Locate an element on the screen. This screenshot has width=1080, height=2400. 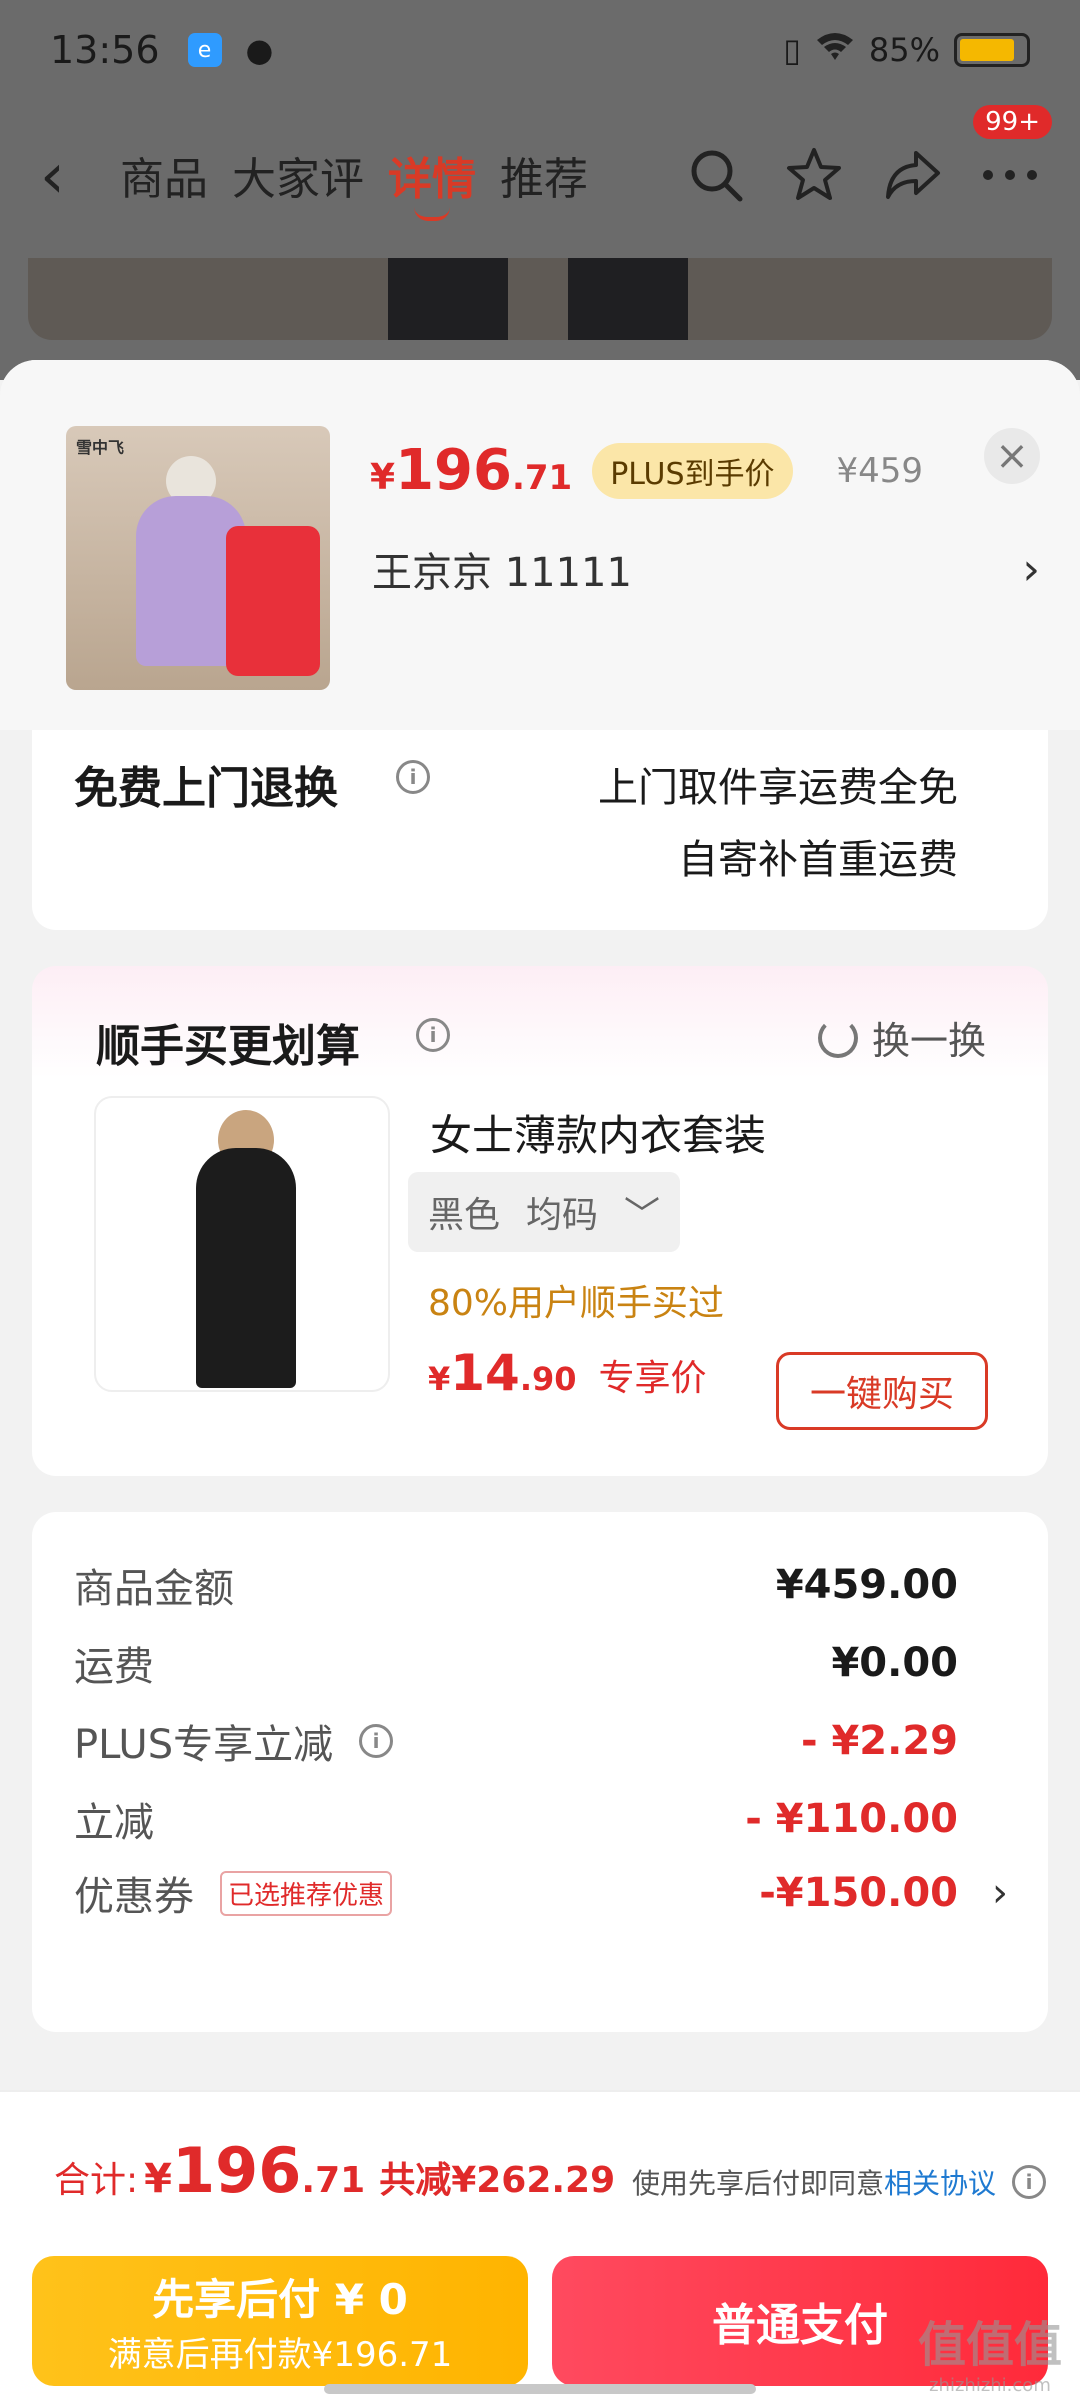
summary-row-subtotal: 商品金额 ¥459.00 is located at coordinates (516, 1585).